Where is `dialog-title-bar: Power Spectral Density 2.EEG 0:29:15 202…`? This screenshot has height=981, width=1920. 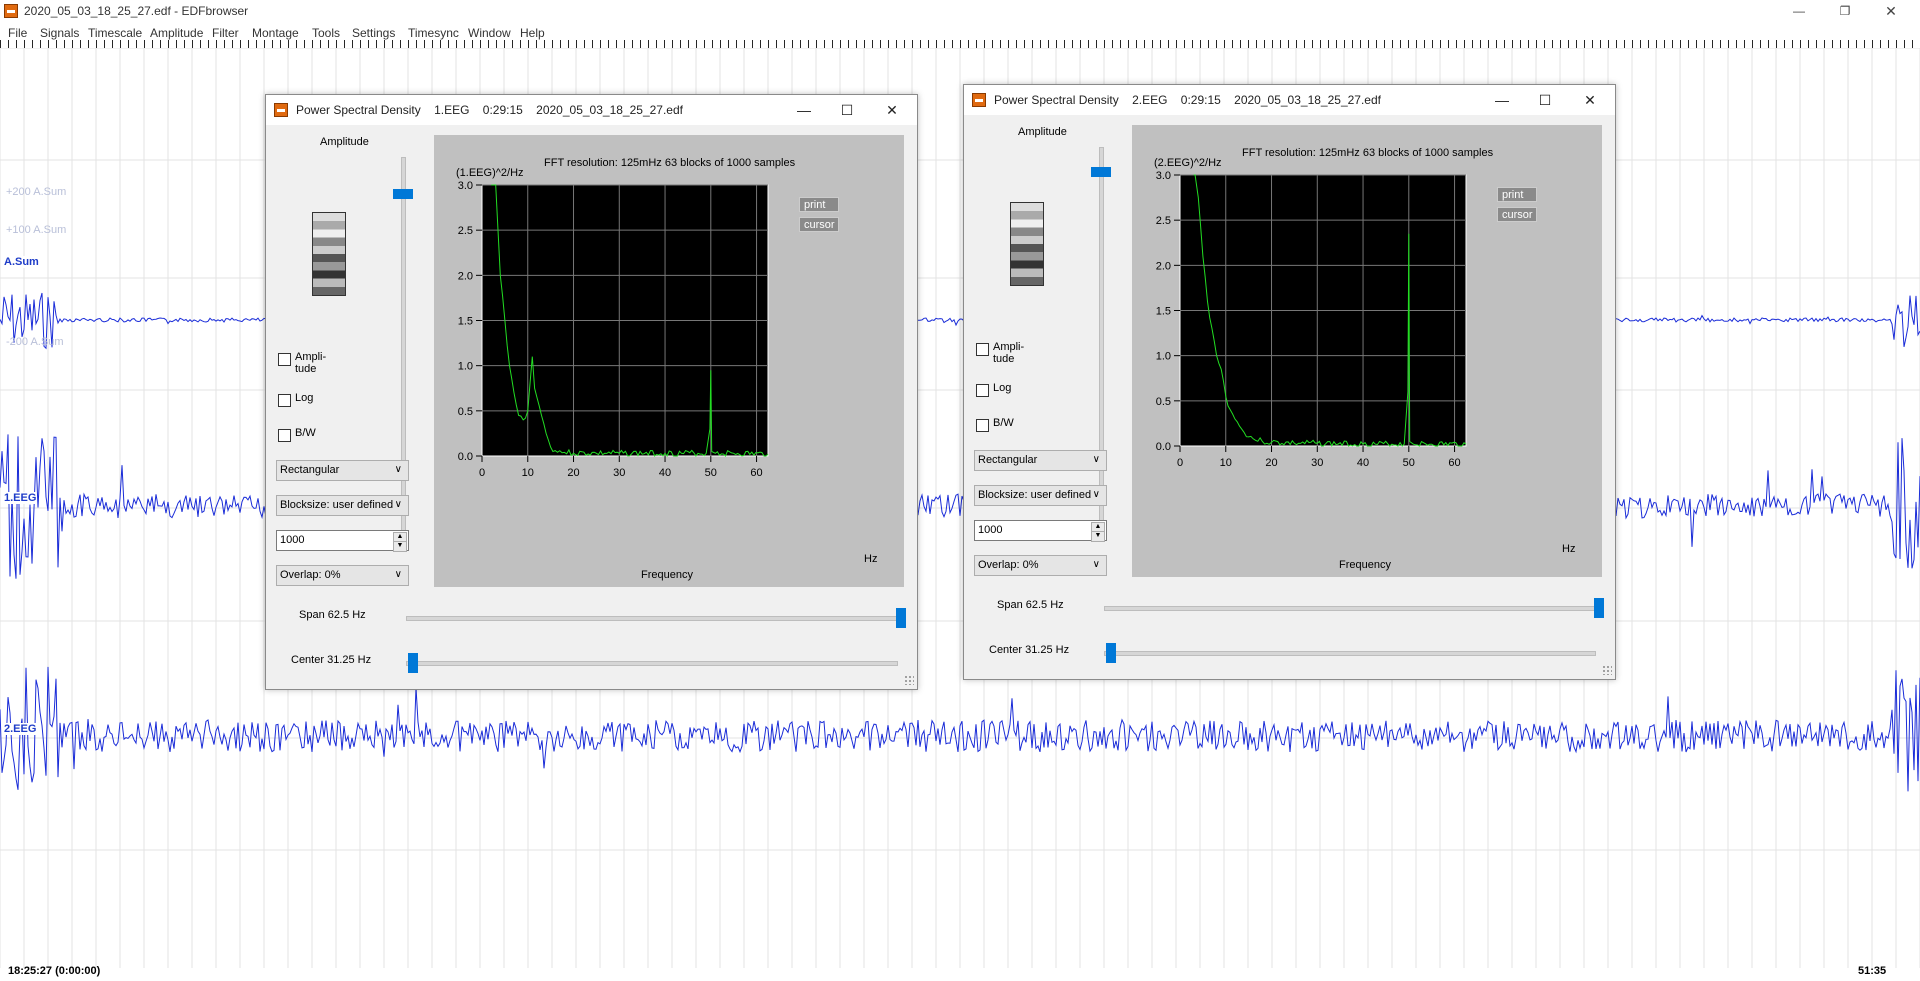 dialog-title-bar: Power Spectral Density 2.EEG 0:29:15 202… is located at coordinates (1289, 100).